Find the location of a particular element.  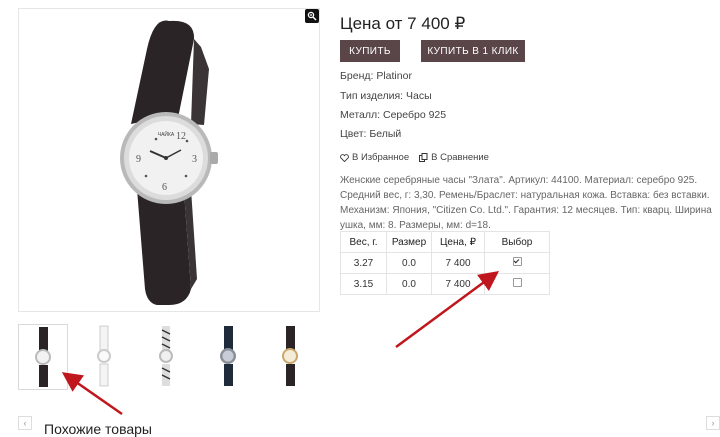

svg-text: 9 is located at coordinates (138, 159).